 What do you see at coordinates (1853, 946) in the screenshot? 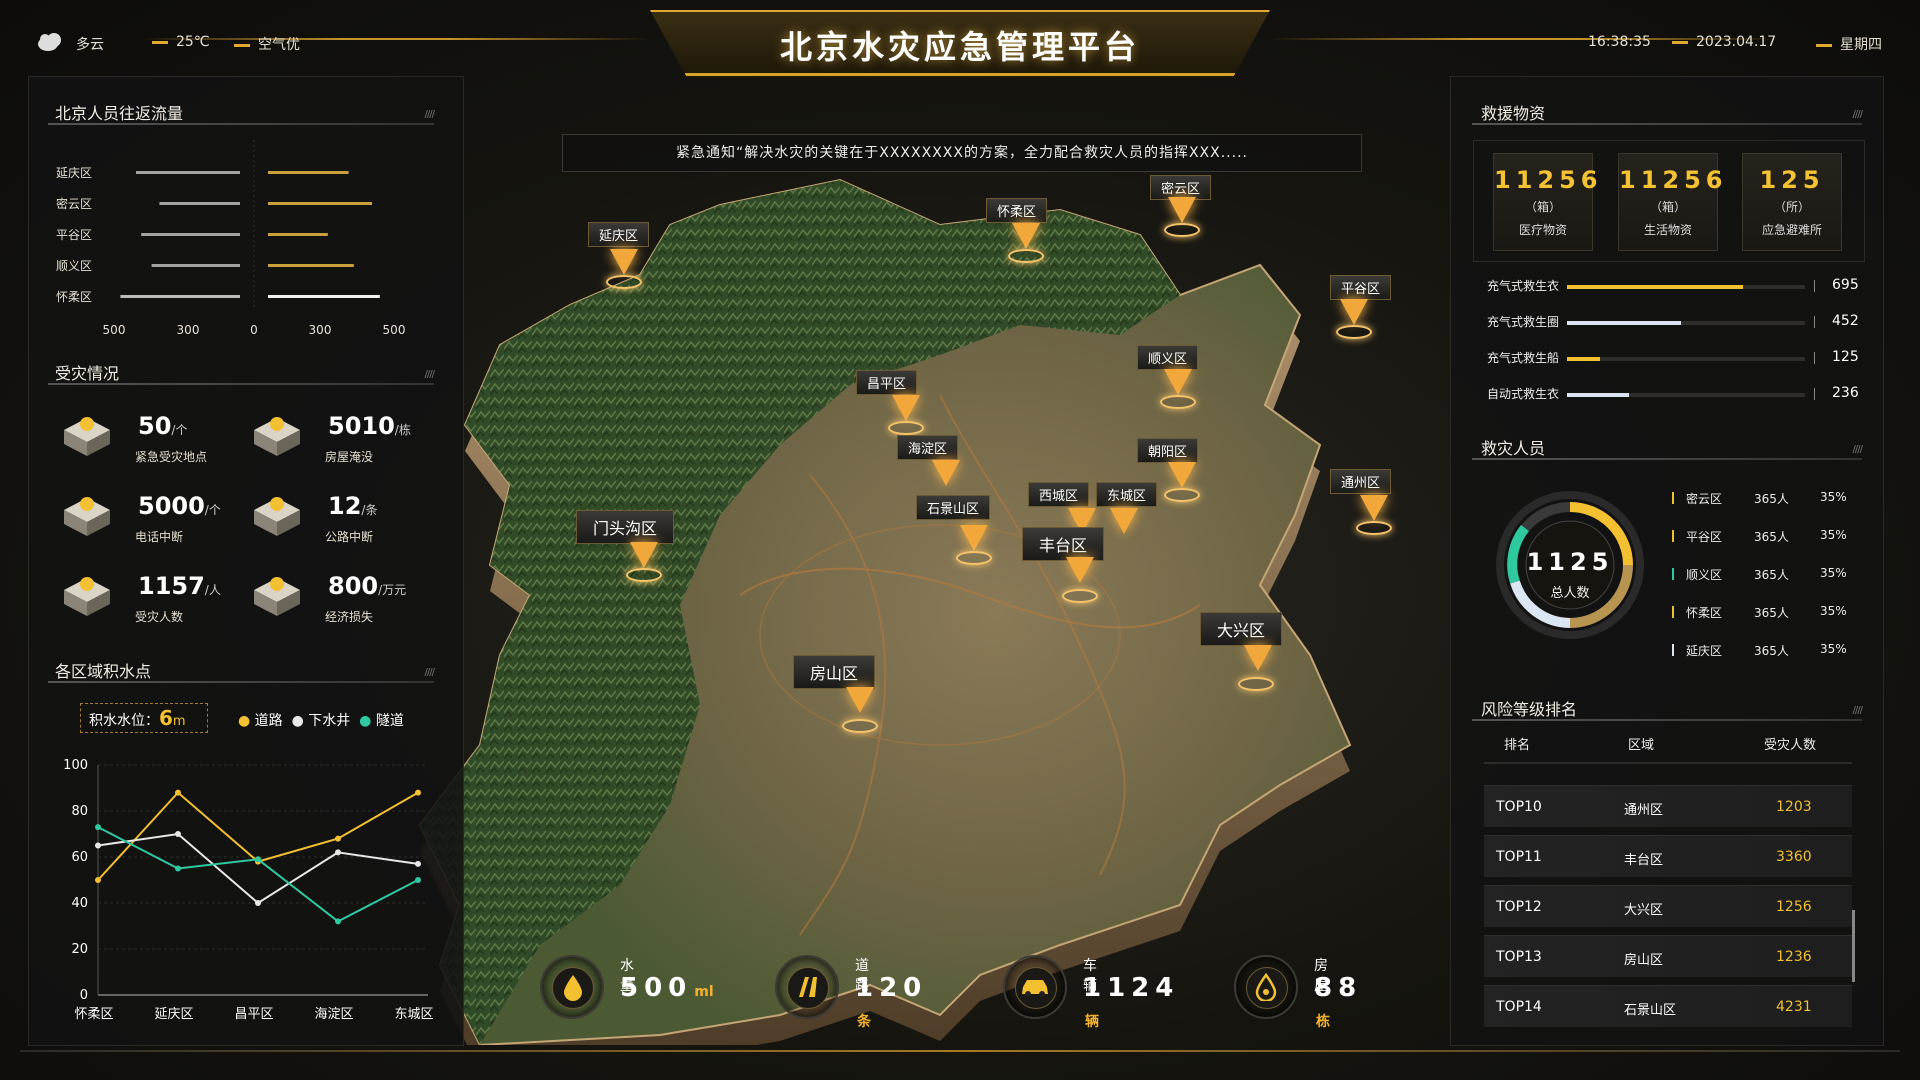
I see `rank-scrollbar` at bounding box center [1853, 946].